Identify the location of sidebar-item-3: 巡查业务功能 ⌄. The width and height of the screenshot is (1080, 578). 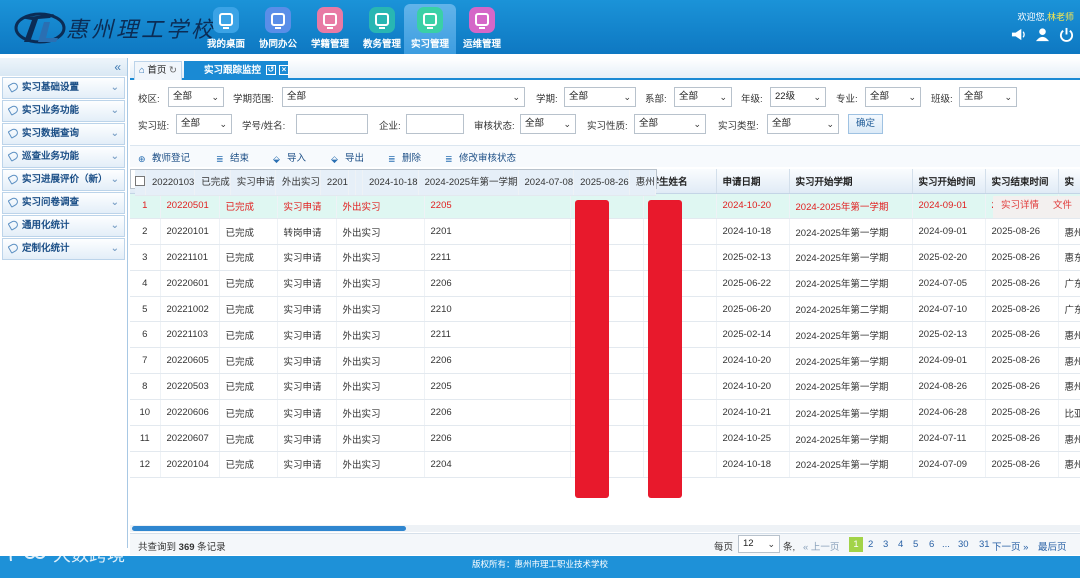
(63, 157).